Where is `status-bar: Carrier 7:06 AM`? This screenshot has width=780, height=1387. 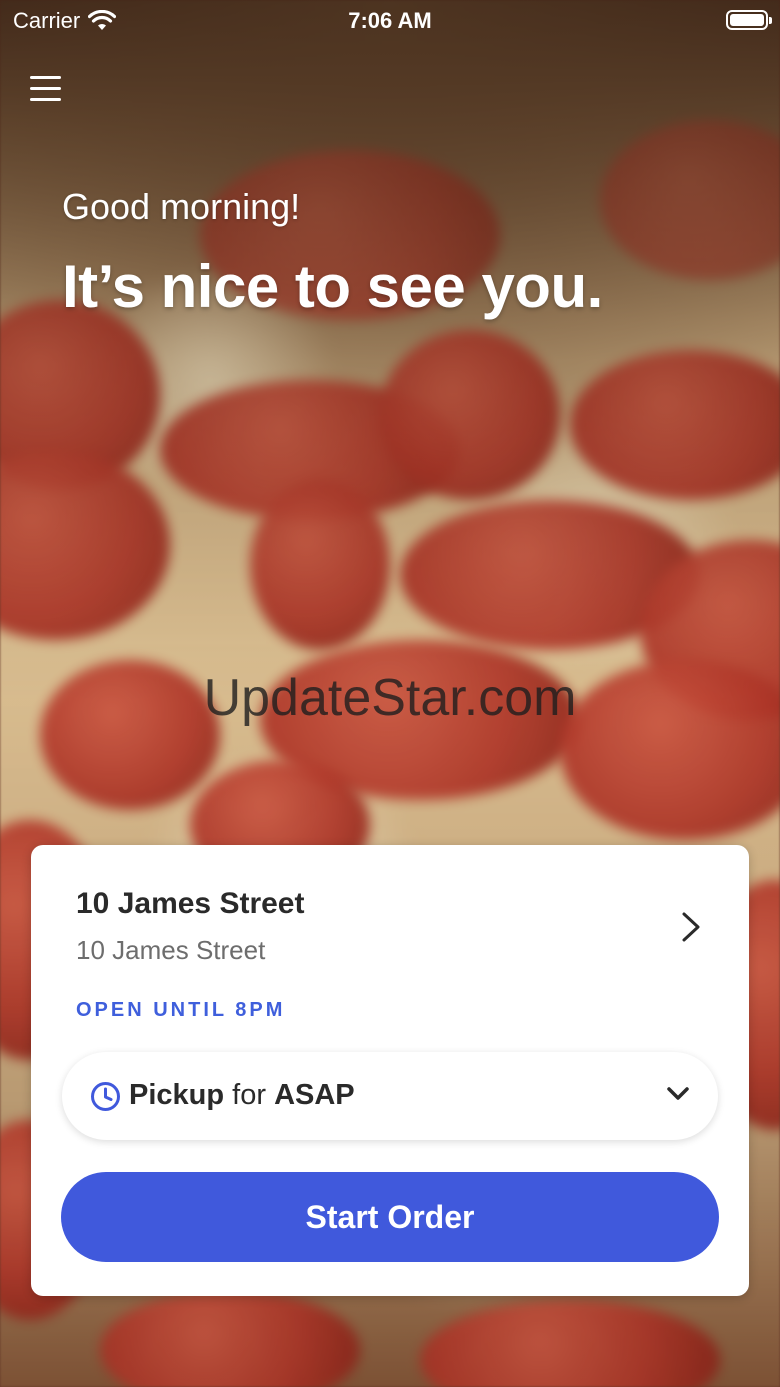 status-bar: Carrier 7:06 AM is located at coordinates (390, 20).